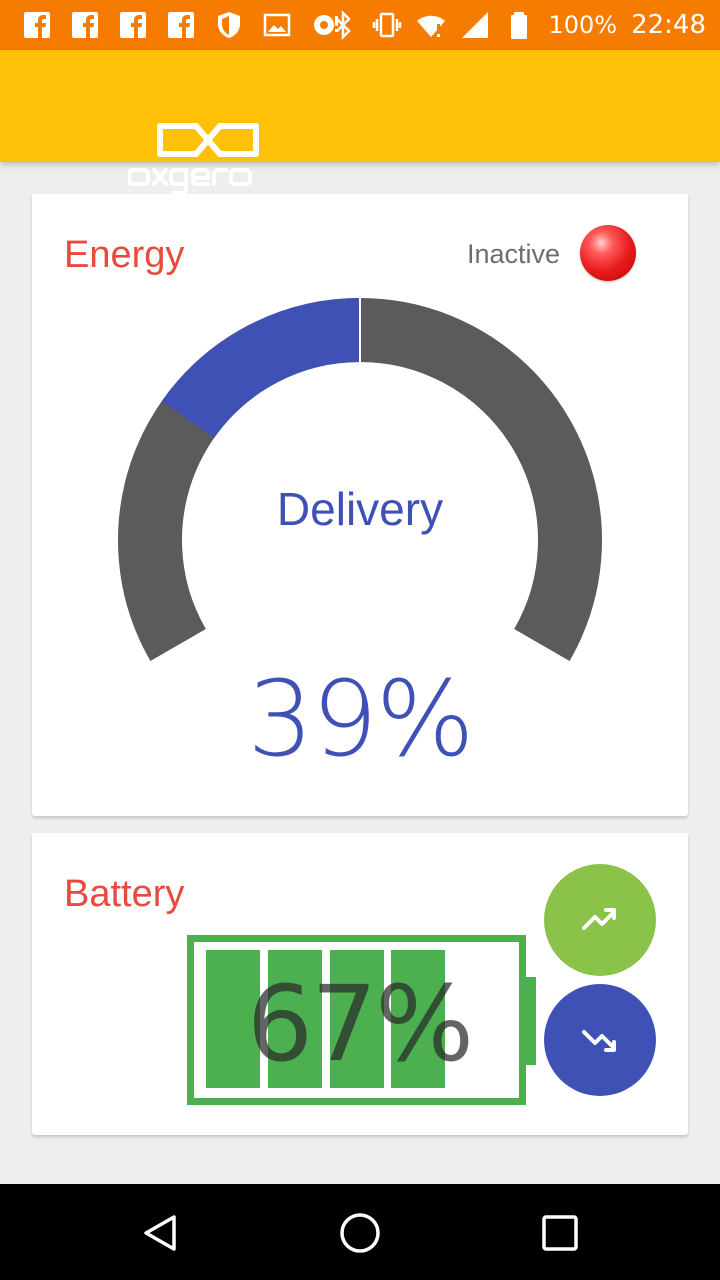 The height and width of the screenshot is (1280, 720). I want to click on battery-indicator: 67%, so click(367, 1021).